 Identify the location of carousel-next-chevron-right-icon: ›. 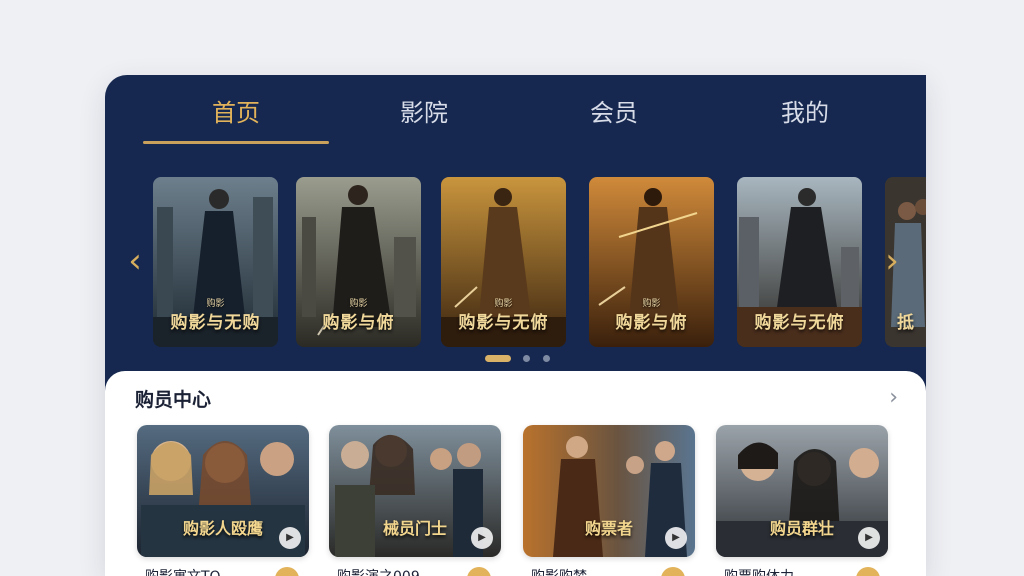
(892, 261).